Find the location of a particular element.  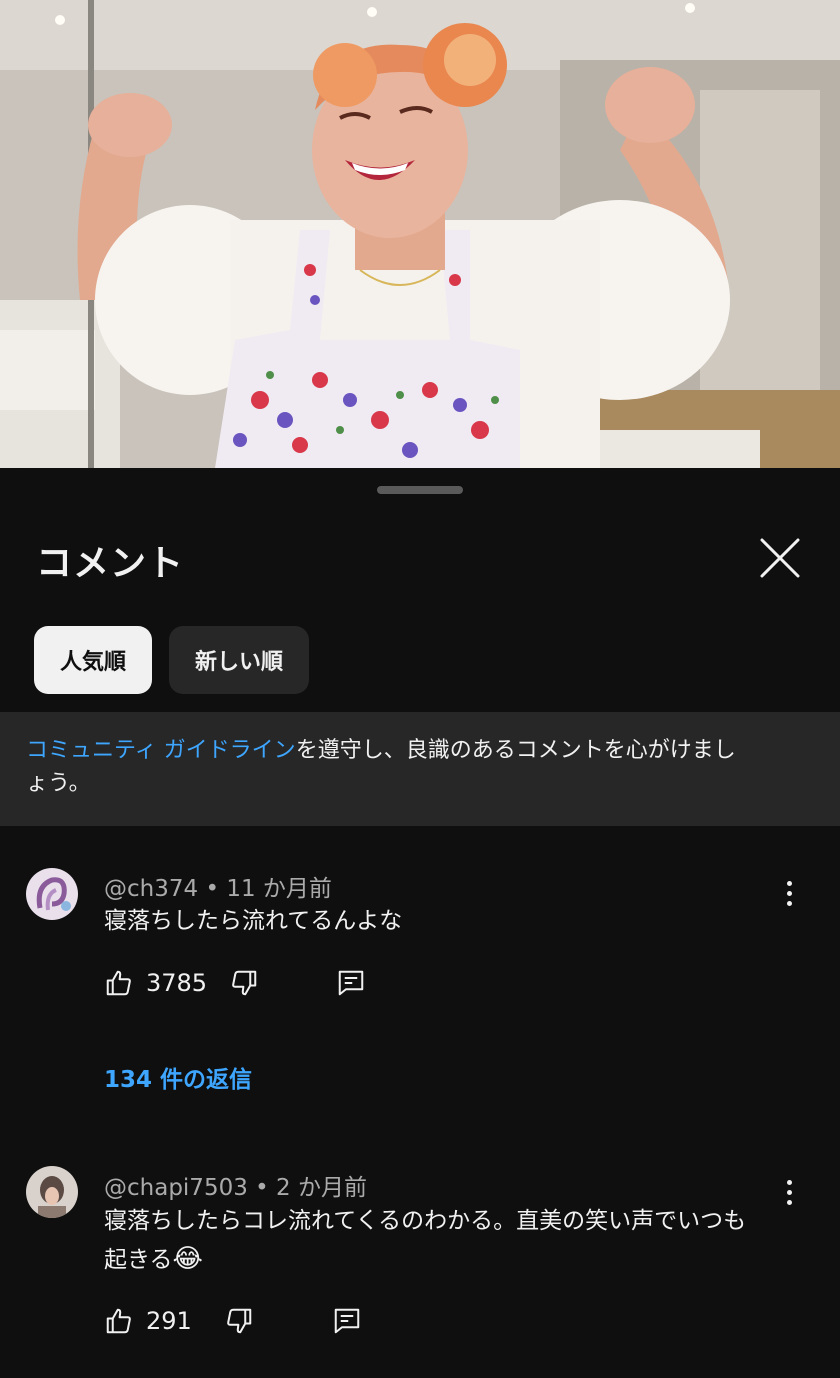

sort-chips: 人気順 新しい順 is located at coordinates (172, 660).